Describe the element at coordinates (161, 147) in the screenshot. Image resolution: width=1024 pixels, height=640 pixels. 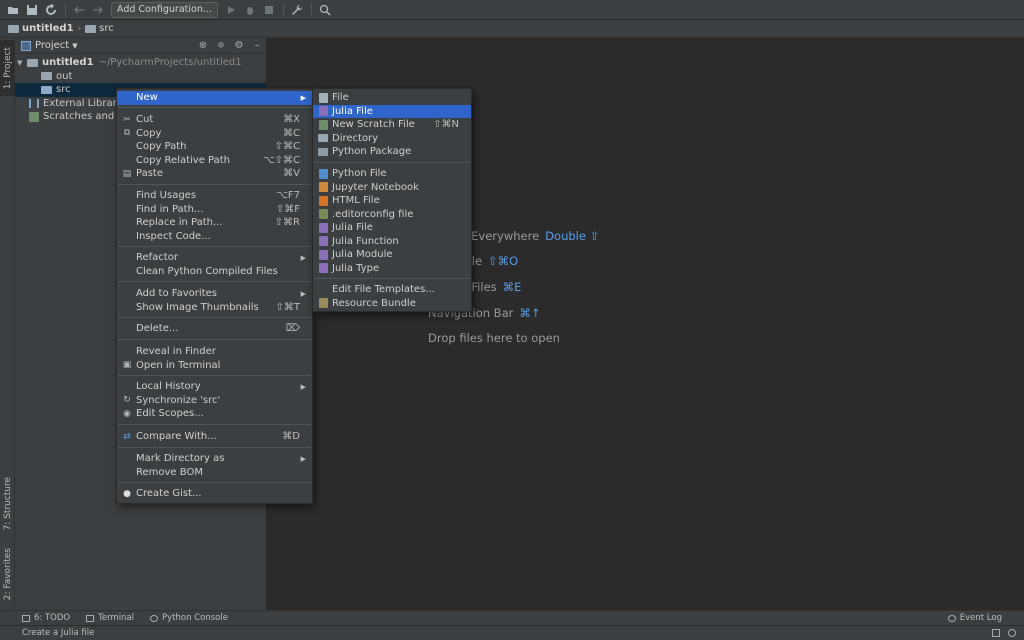
I see `menu-item-label: Copy Path` at that location.